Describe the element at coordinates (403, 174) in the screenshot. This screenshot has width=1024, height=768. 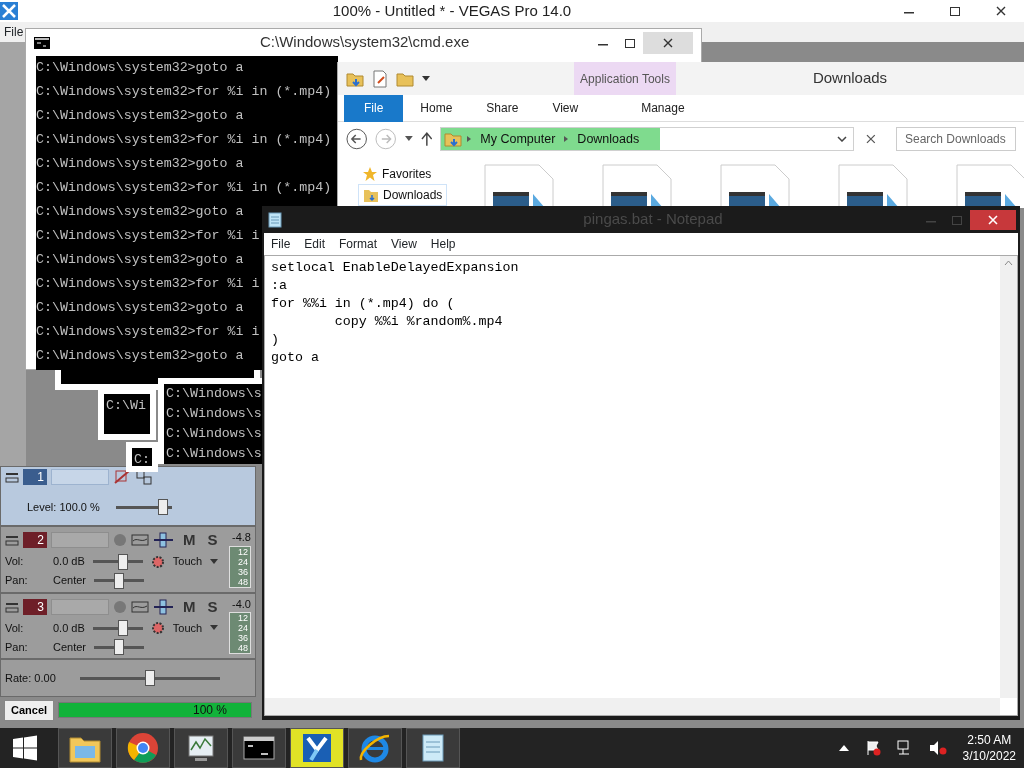
I see `nav-item: Favorites` at that location.